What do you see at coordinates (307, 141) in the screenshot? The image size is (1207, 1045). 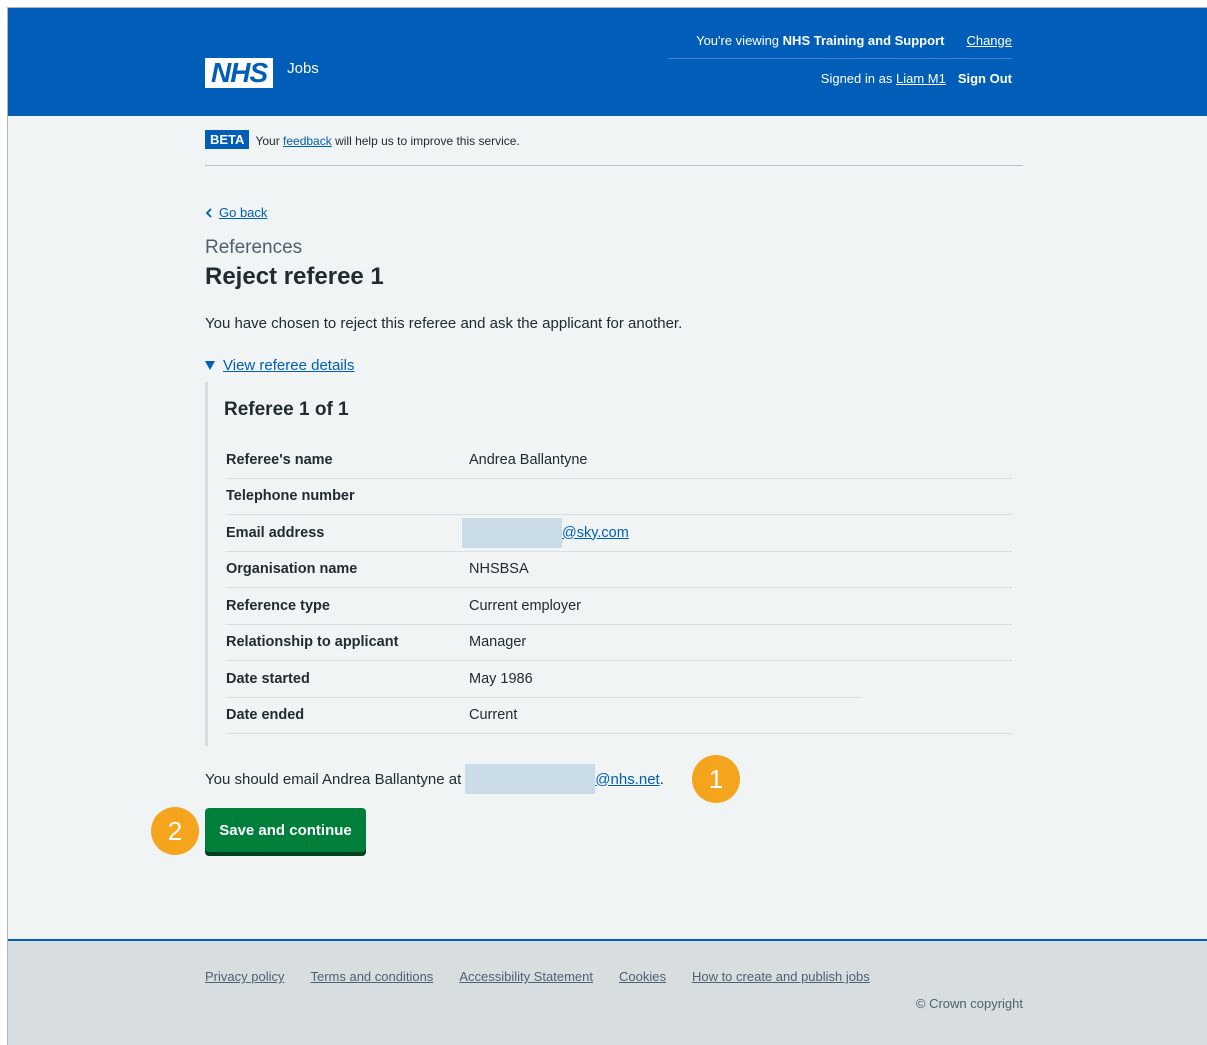 I see `feedback-link: feedback` at bounding box center [307, 141].